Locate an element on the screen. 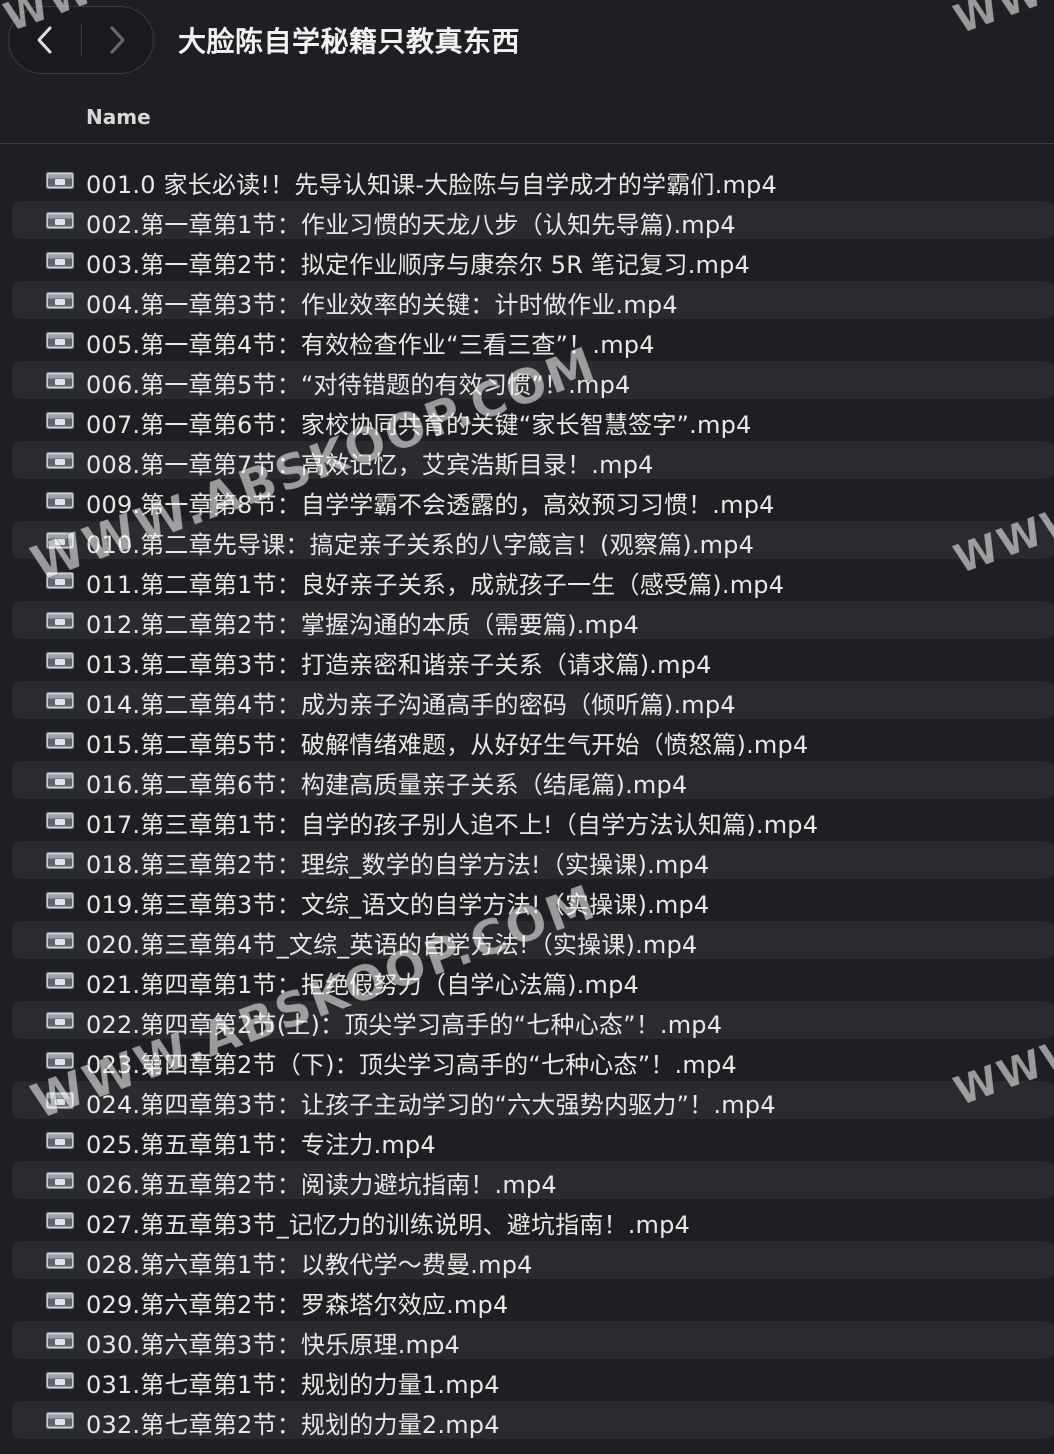  file-row: 018.第三章第2节：理综_数学的自学方法!（实操课).mp4 is located at coordinates (527, 860).